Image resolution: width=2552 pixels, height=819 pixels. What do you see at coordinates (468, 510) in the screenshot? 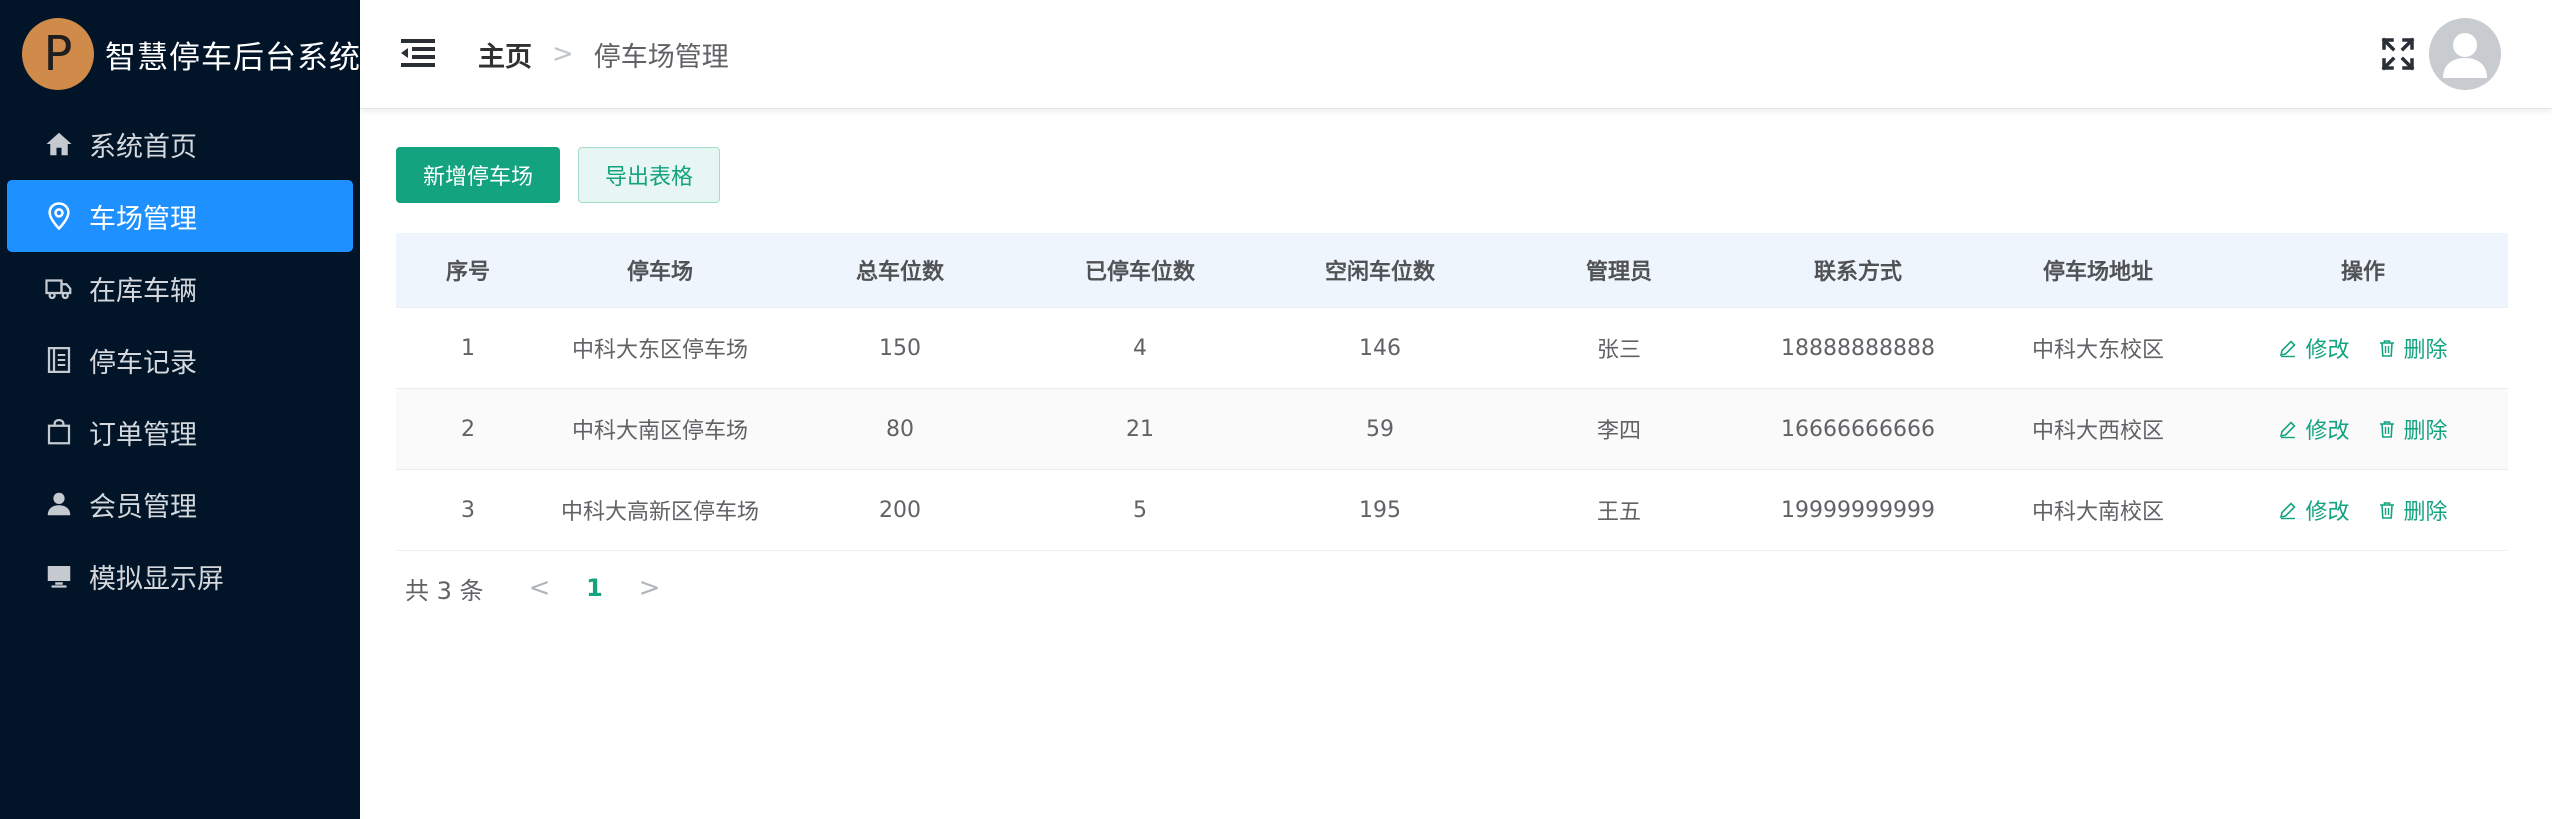
I see `table-cell: 3` at bounding box center [468, 510].